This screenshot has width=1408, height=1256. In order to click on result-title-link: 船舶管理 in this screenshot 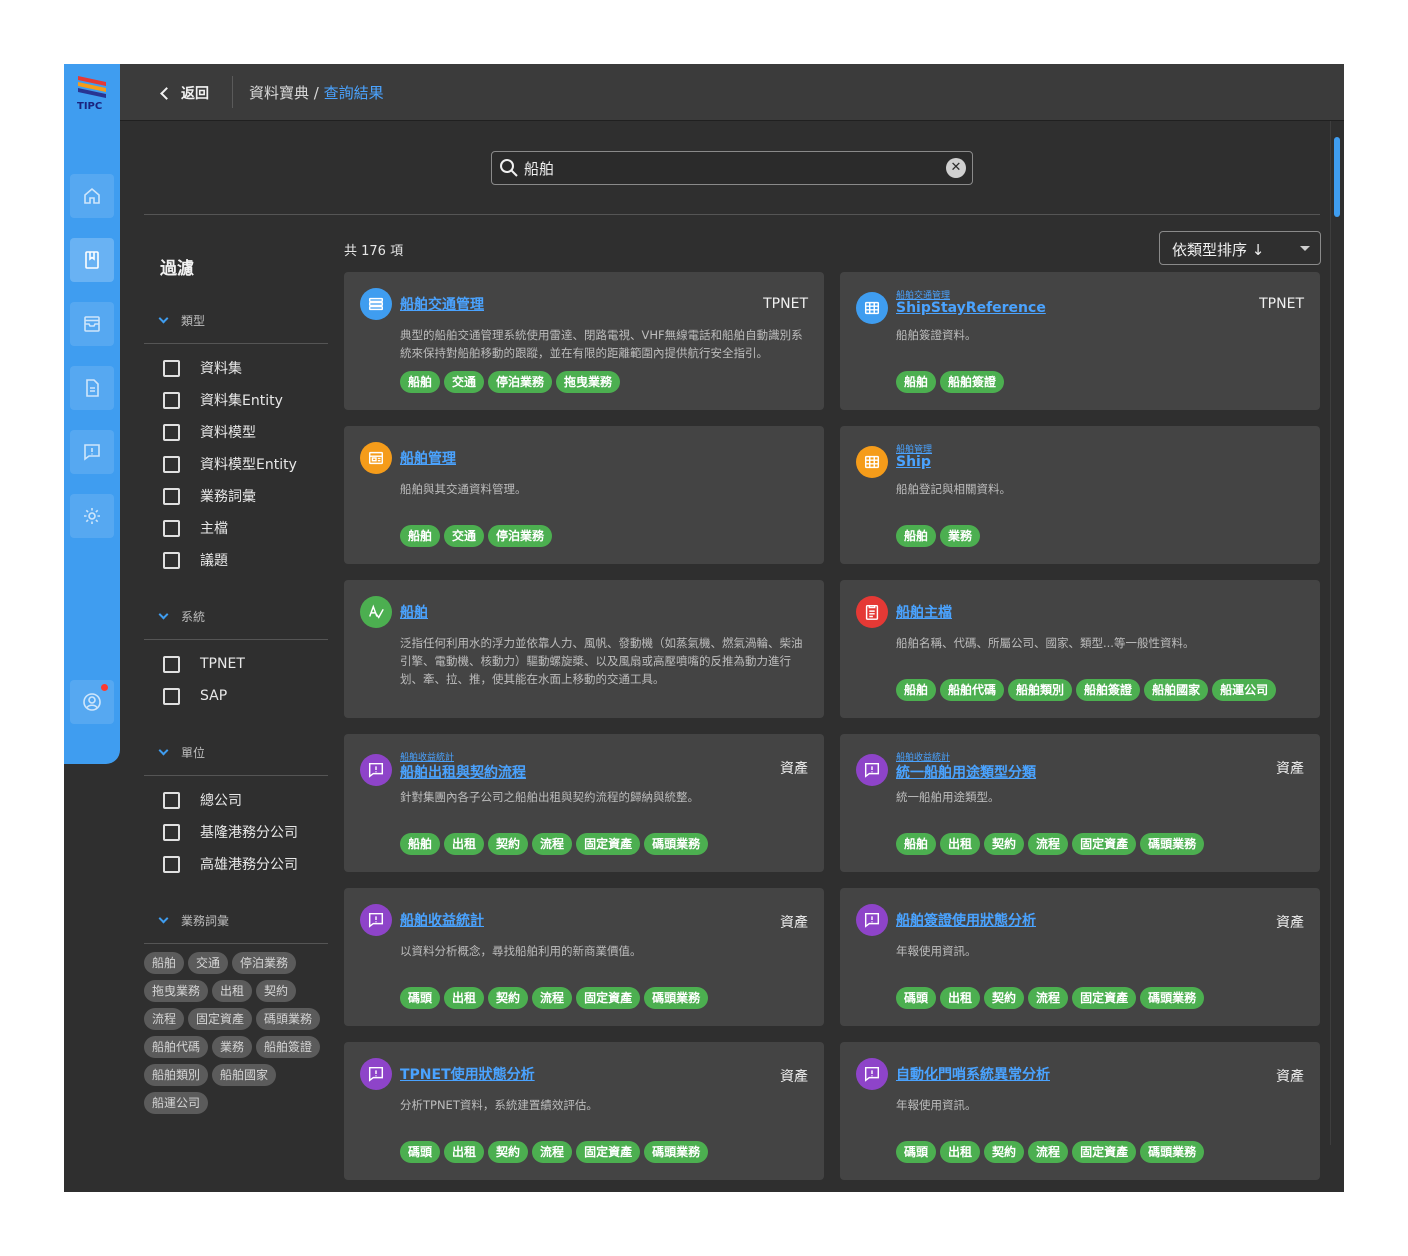, I will do `click(428, 458)`.